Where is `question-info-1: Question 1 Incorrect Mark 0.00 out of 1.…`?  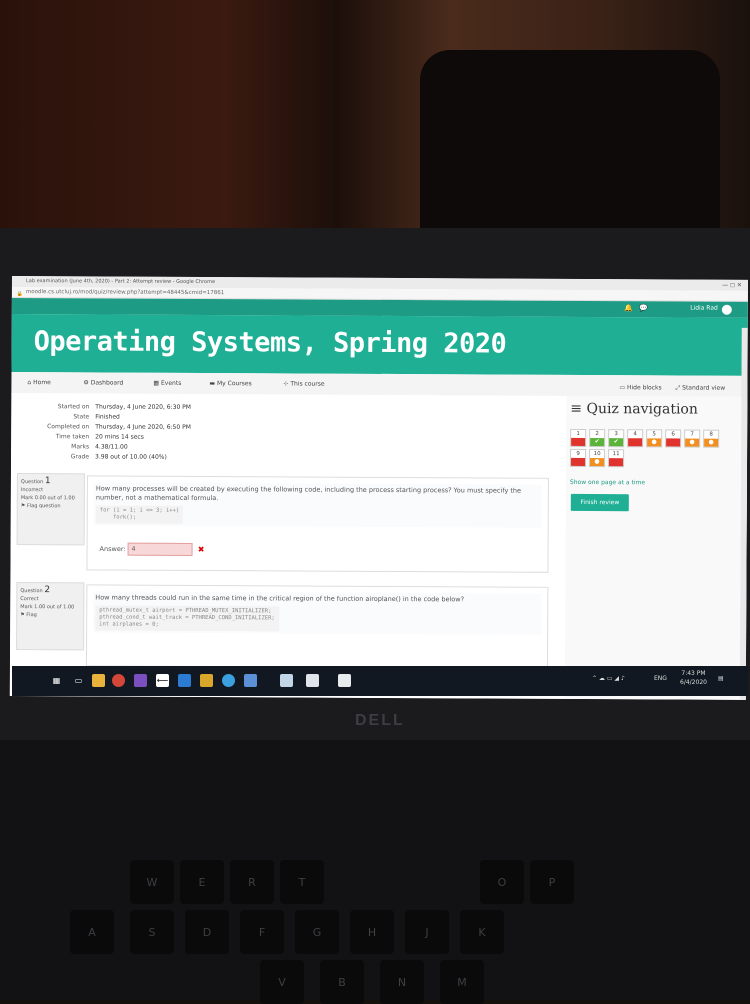
question-info-1: Question 1 Incorrect Mark 0.00 out of 1.… is located at coordinates (50, 509).